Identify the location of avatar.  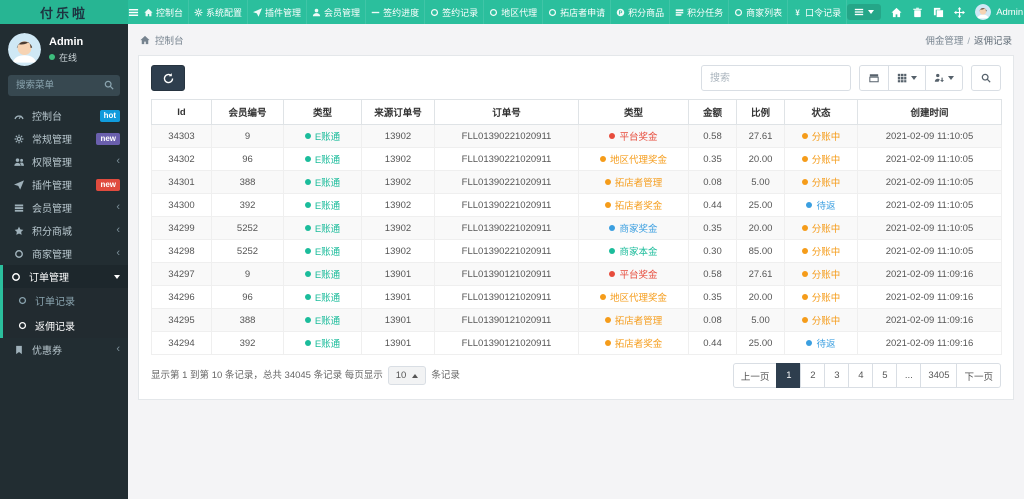
(24, 49).